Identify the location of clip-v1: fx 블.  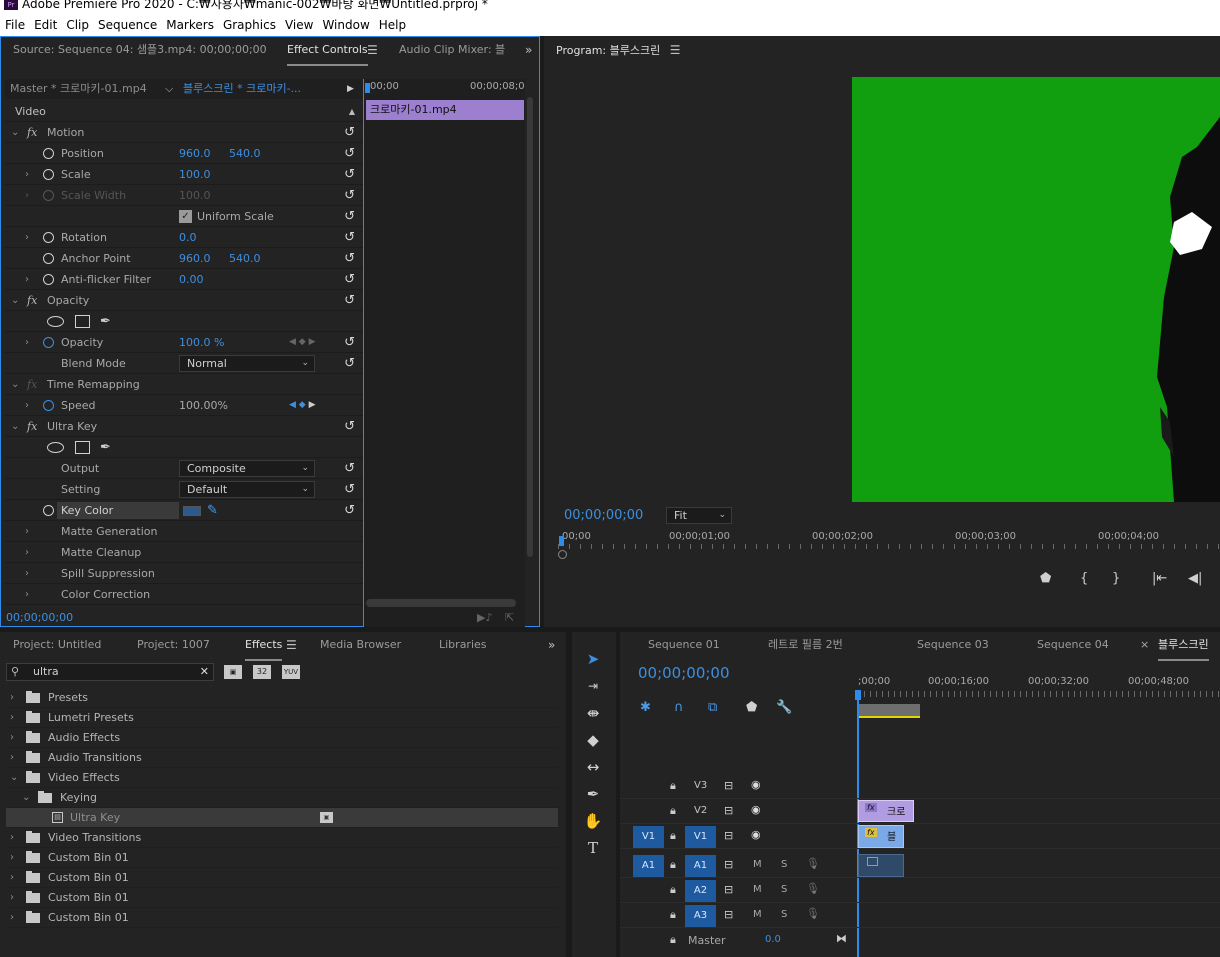
(881, 836).